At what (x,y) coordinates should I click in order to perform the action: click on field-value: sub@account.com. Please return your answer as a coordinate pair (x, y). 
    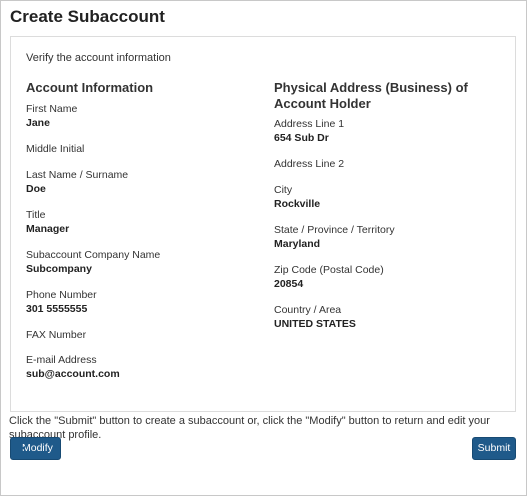
    Looking at the image, I should click on (73, 374).